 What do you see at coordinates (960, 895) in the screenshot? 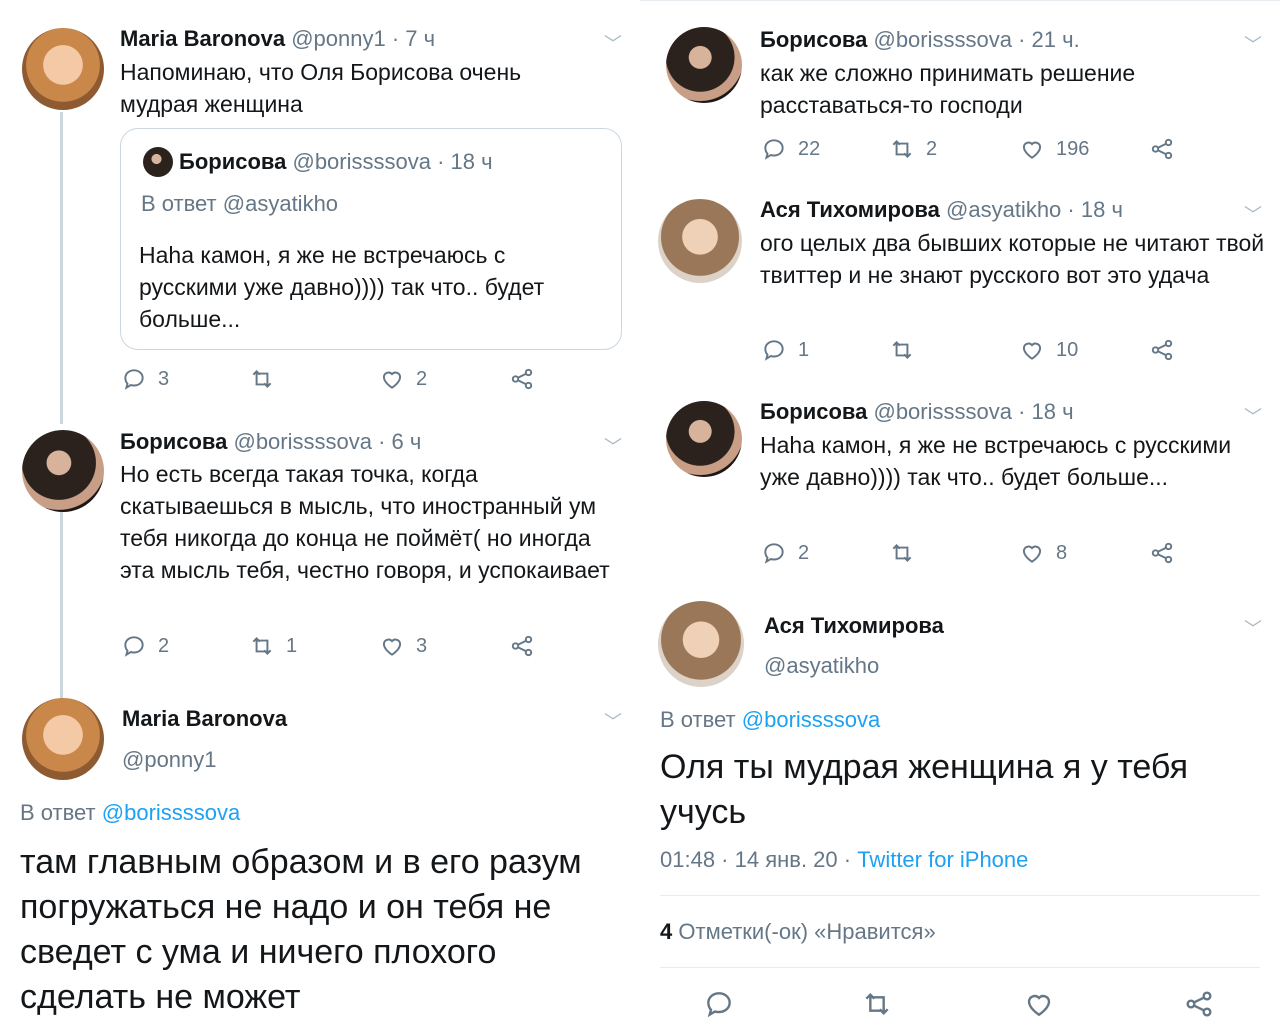
I see `divider` at bounding box center [960, 895].